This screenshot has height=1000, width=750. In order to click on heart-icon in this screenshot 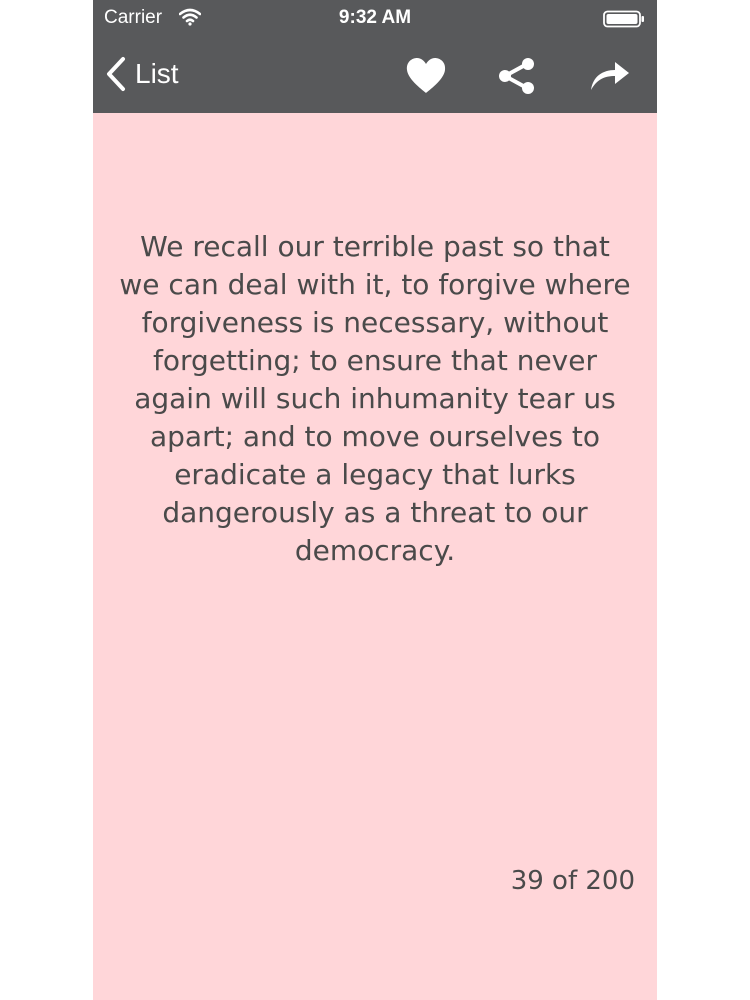, I will do `click(426, 76)`.